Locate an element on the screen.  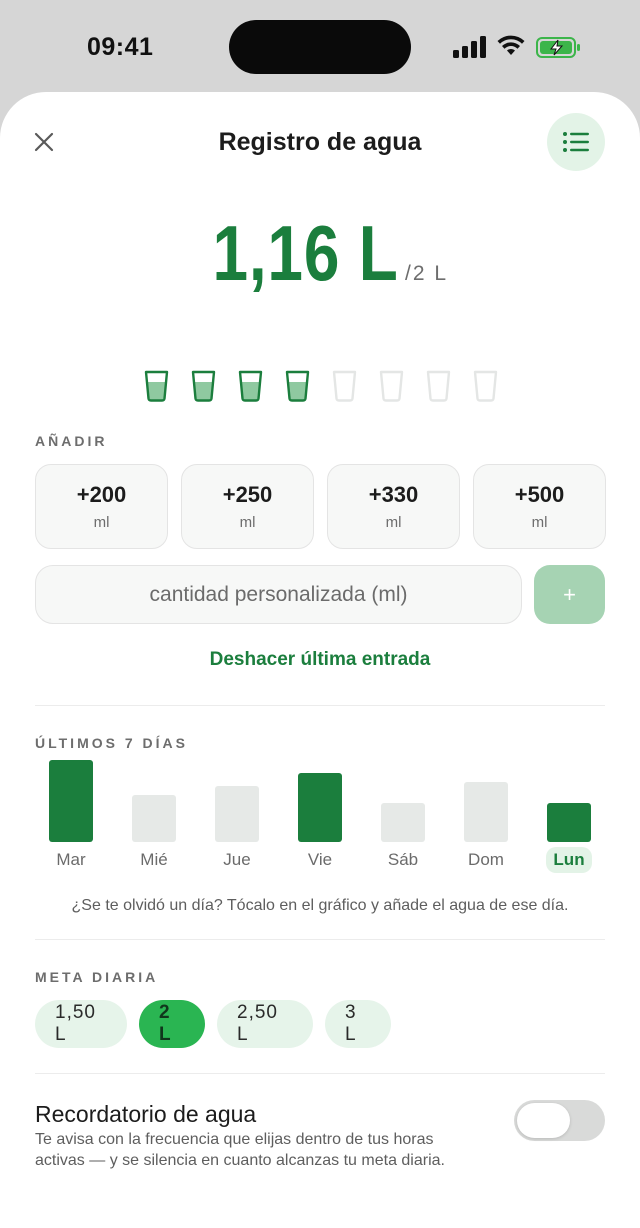
history-bar-dom is located at coordinates (486, 812).